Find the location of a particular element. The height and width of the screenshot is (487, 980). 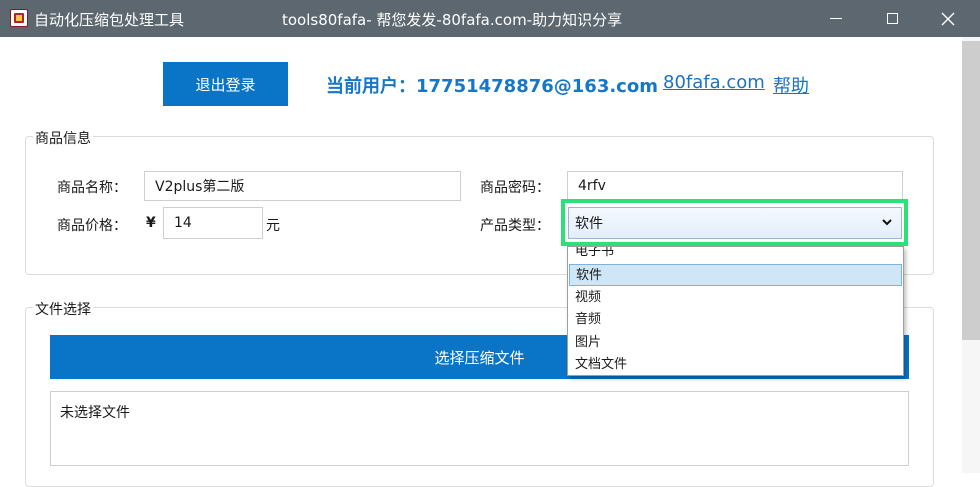

site-link: 80fafa.com is located at coordinates (714, 82).